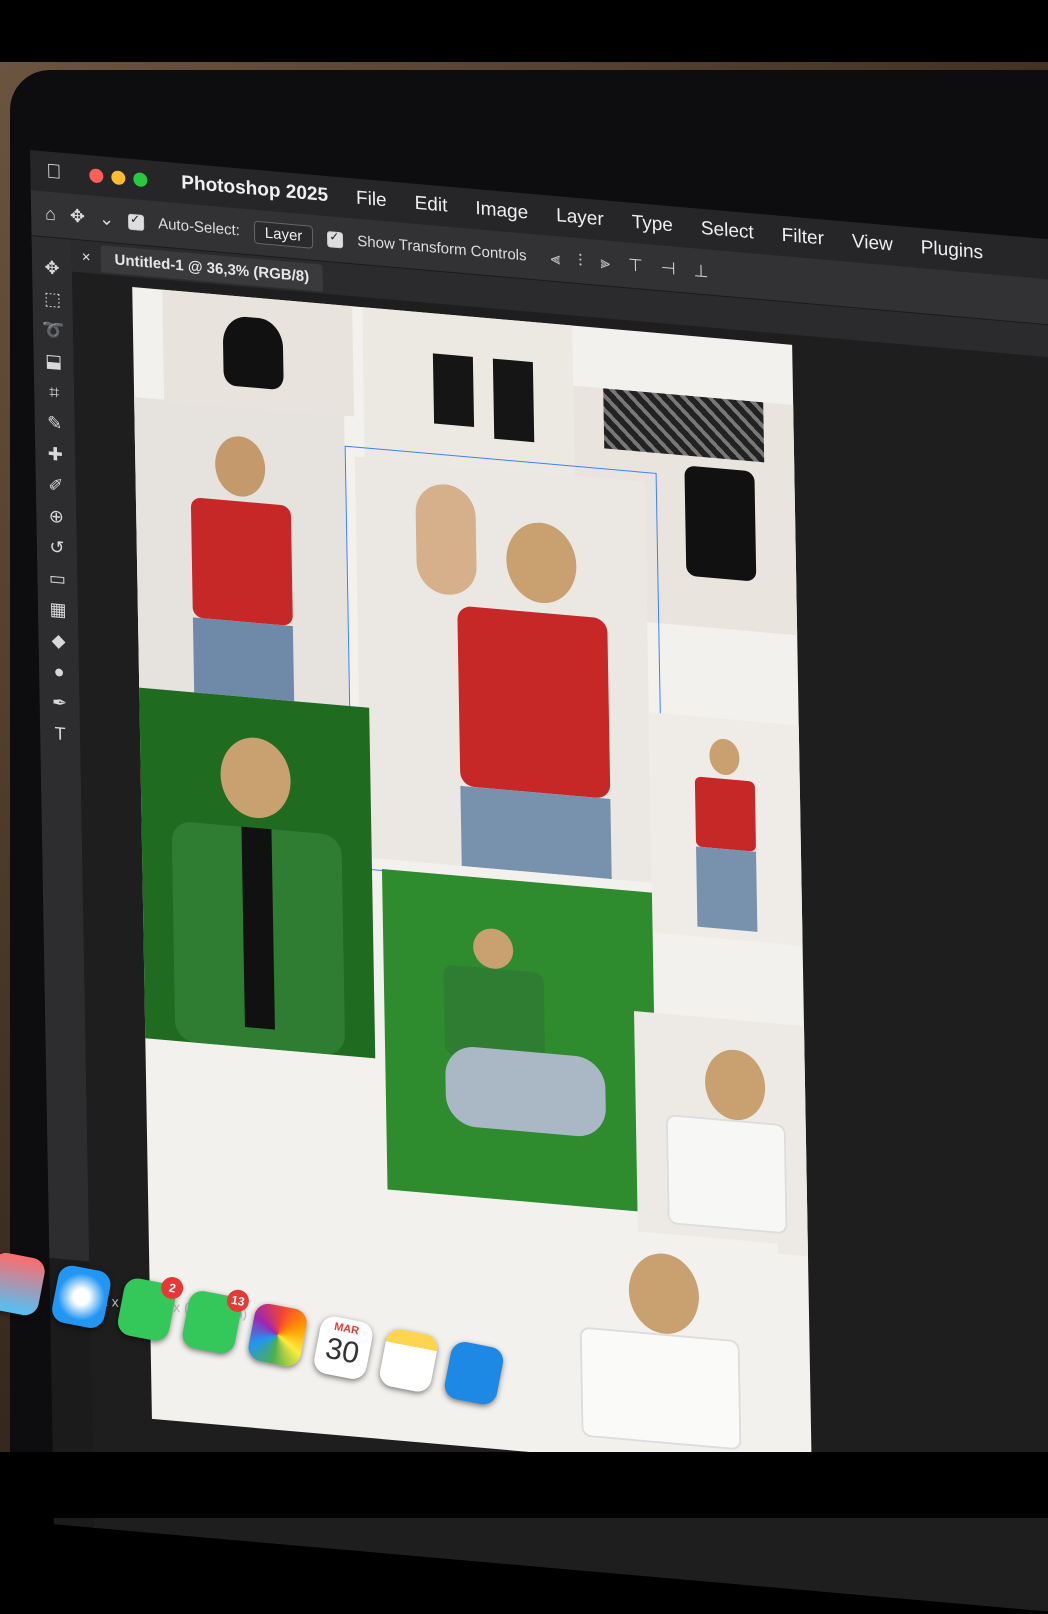  Describe the element at coordinates (106, 219) in the screenshot. I see `chevron-down-icon: ⌄` at that location.